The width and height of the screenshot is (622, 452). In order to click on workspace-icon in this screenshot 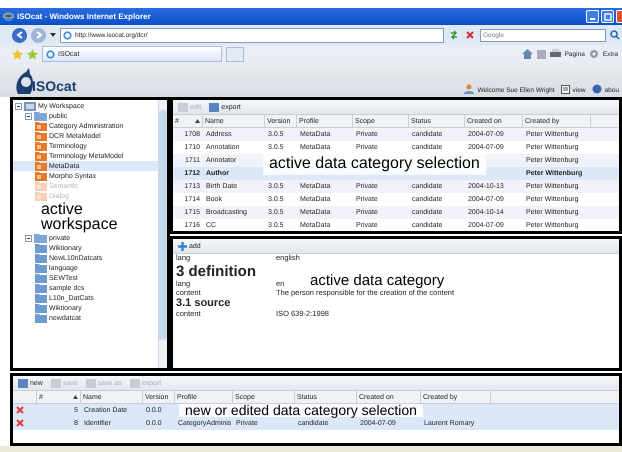, I will do `click(30, 106)`.